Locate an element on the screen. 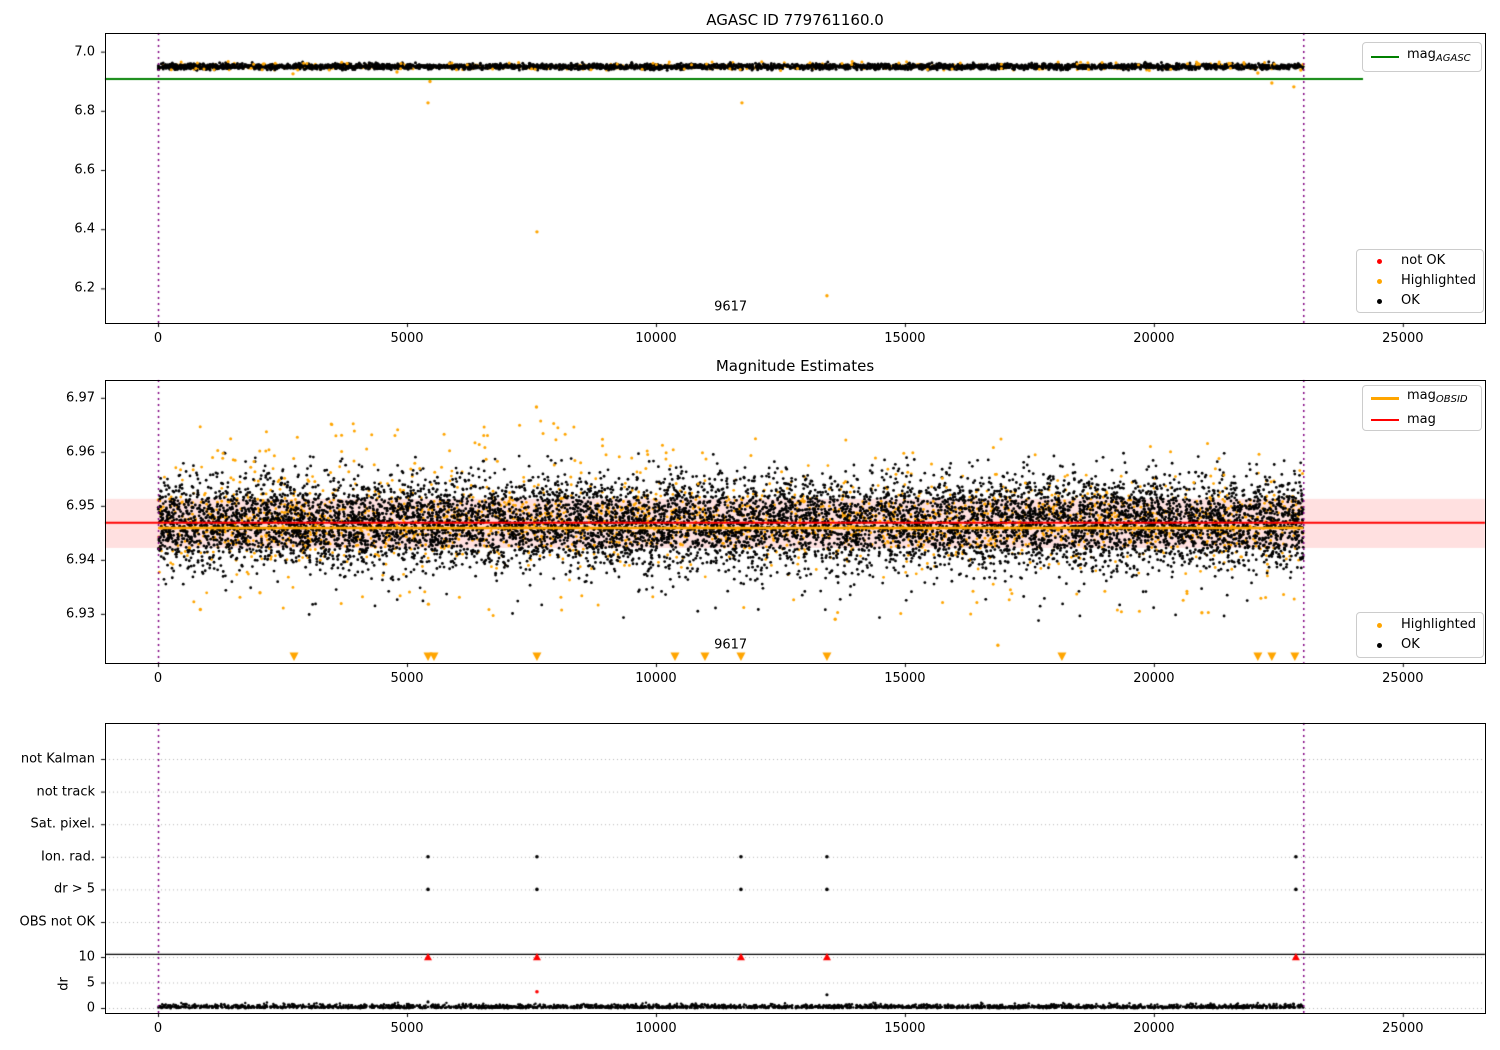 The width and height of the screenshot is (1500, 1050). legend-label: magOBSID is located at coordinates (1437, 396).